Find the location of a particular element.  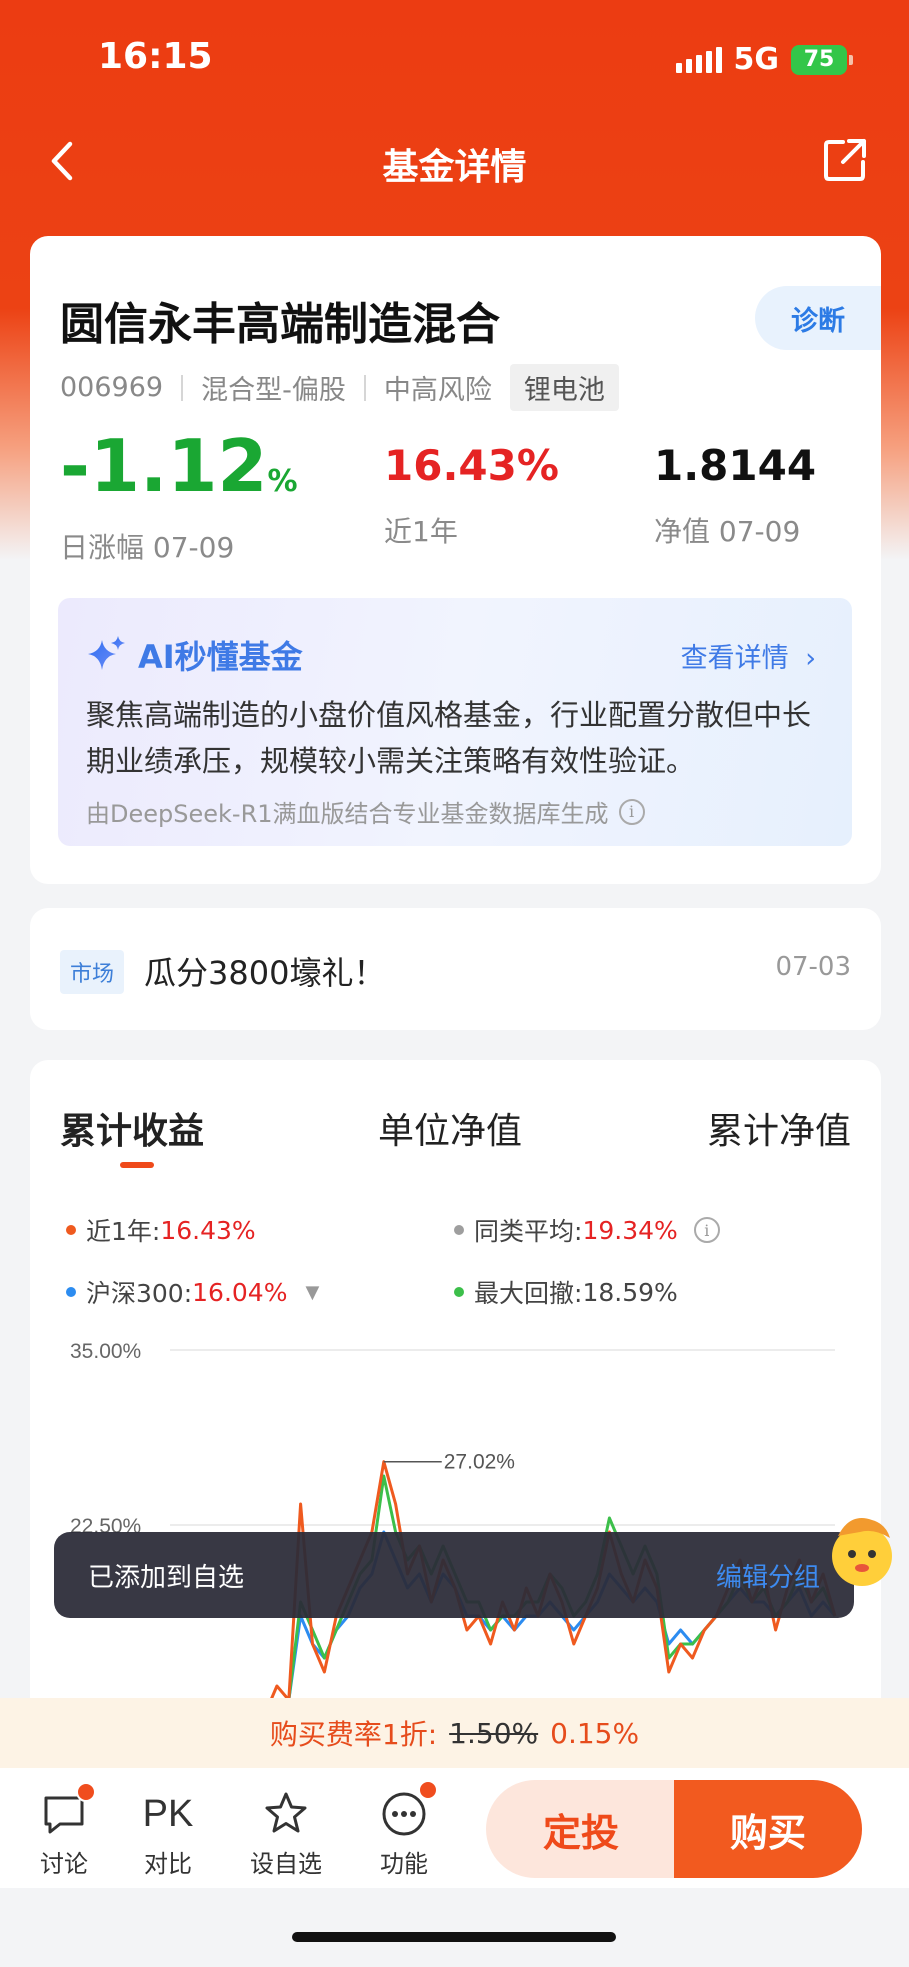

ai-source: 由DeepSeek-R1满血版结合专业基金数据库生成 i is located at coordinates (365, 811).